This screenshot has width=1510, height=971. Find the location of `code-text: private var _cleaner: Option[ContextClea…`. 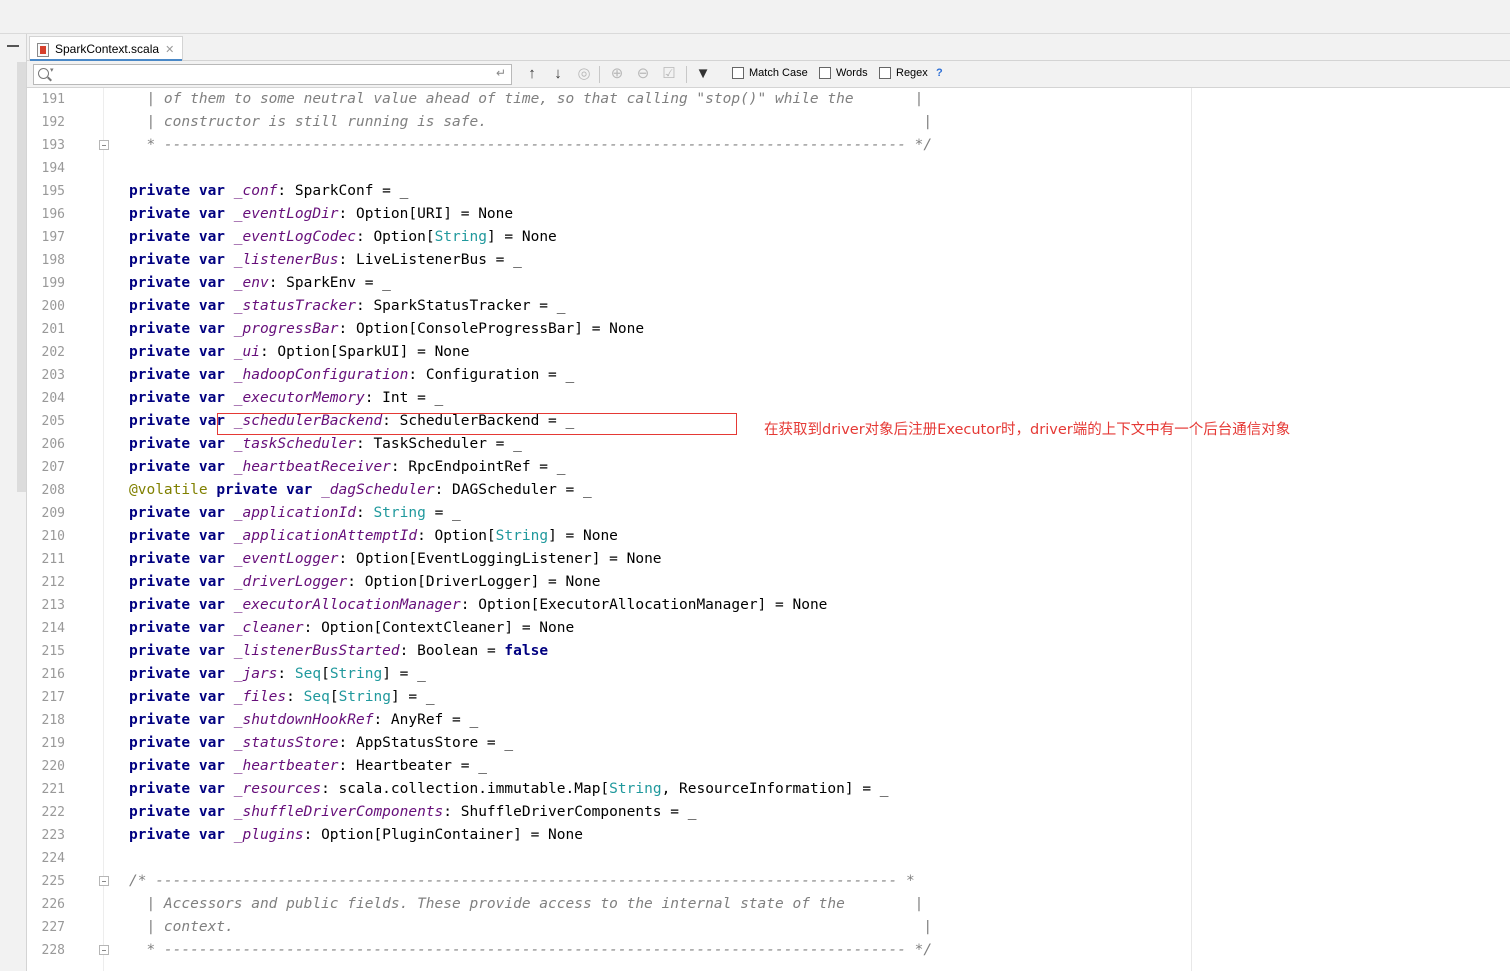

code-text: private var _cleaner: Option[ContextClea… is located at coordinates (351, 628).